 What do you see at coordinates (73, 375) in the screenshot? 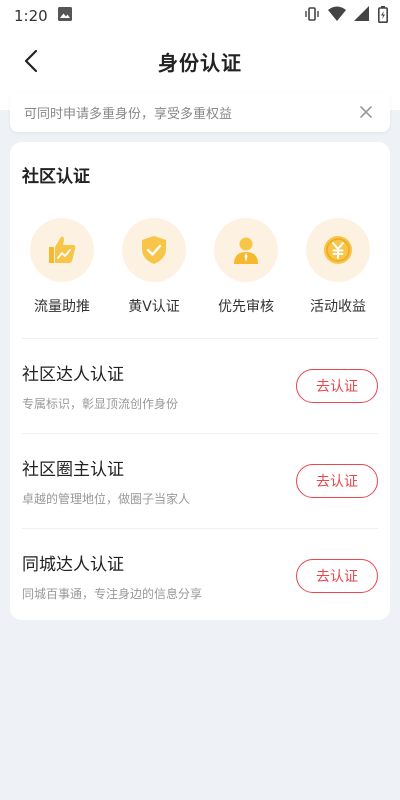
I see `certification-title: 社区达人认证` at bounding box center [73, 375].